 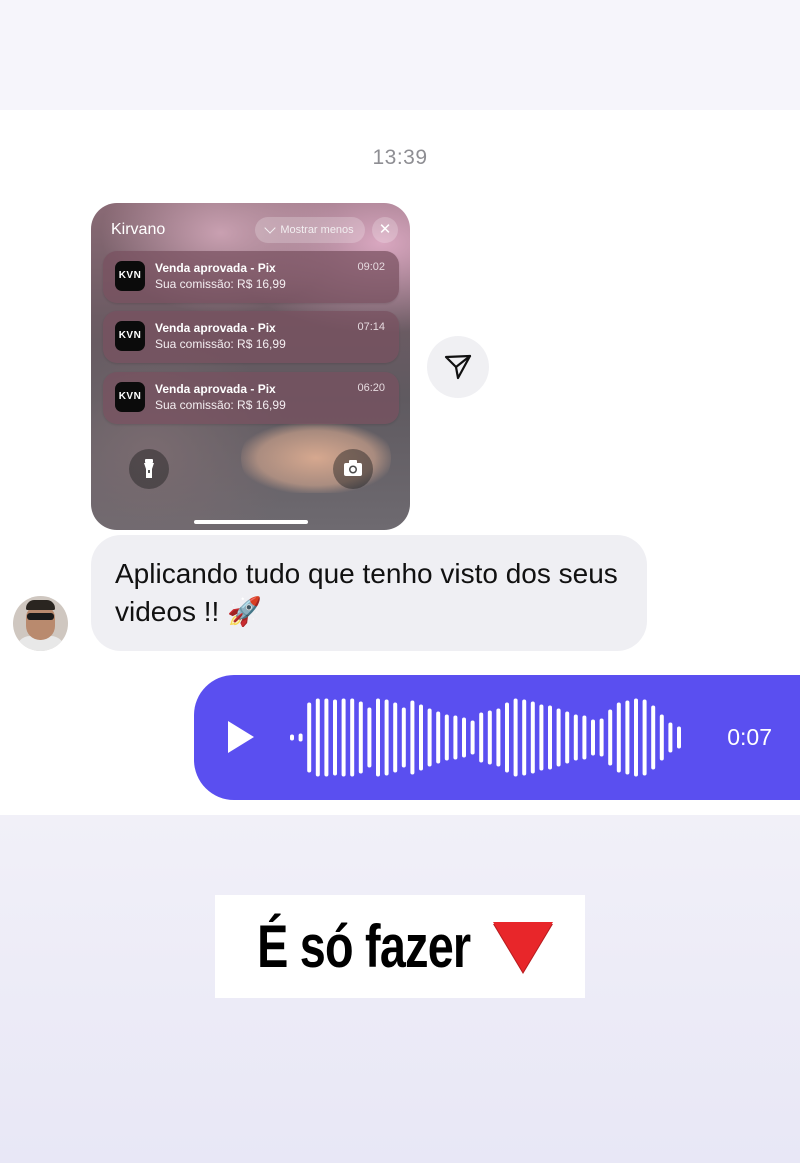 I want to click on avatar, so click(x=40, y=623).